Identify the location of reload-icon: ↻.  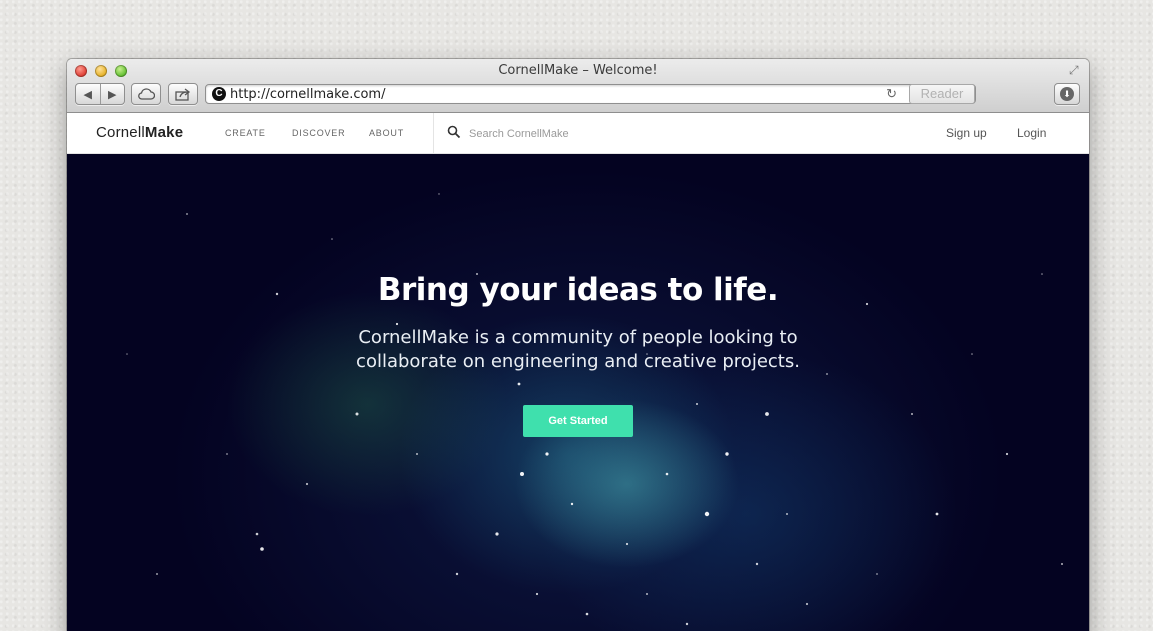
(891, 94).